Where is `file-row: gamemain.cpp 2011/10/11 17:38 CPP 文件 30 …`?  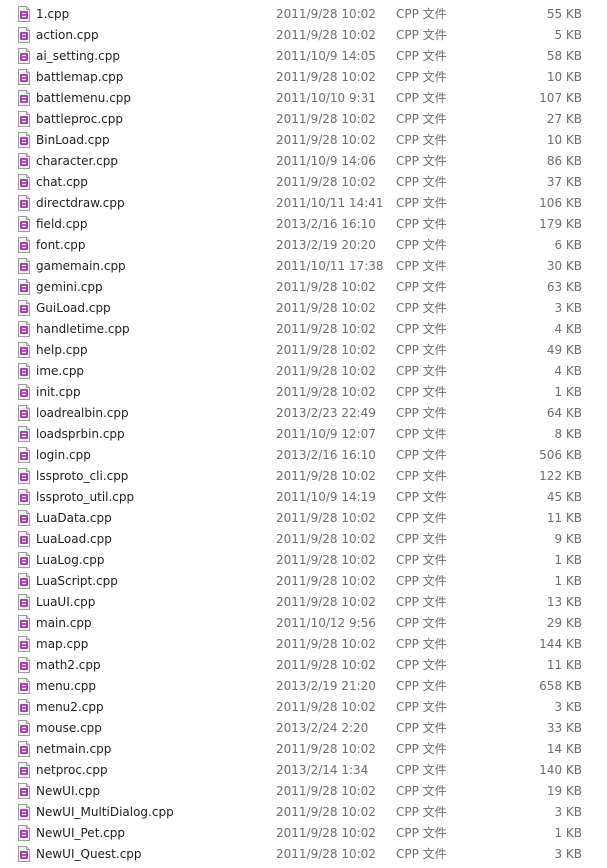
file-row: gamemain.cpp 2011/10/11 17:38 CPP 文件 30 … is located at coordinates (303, 266).